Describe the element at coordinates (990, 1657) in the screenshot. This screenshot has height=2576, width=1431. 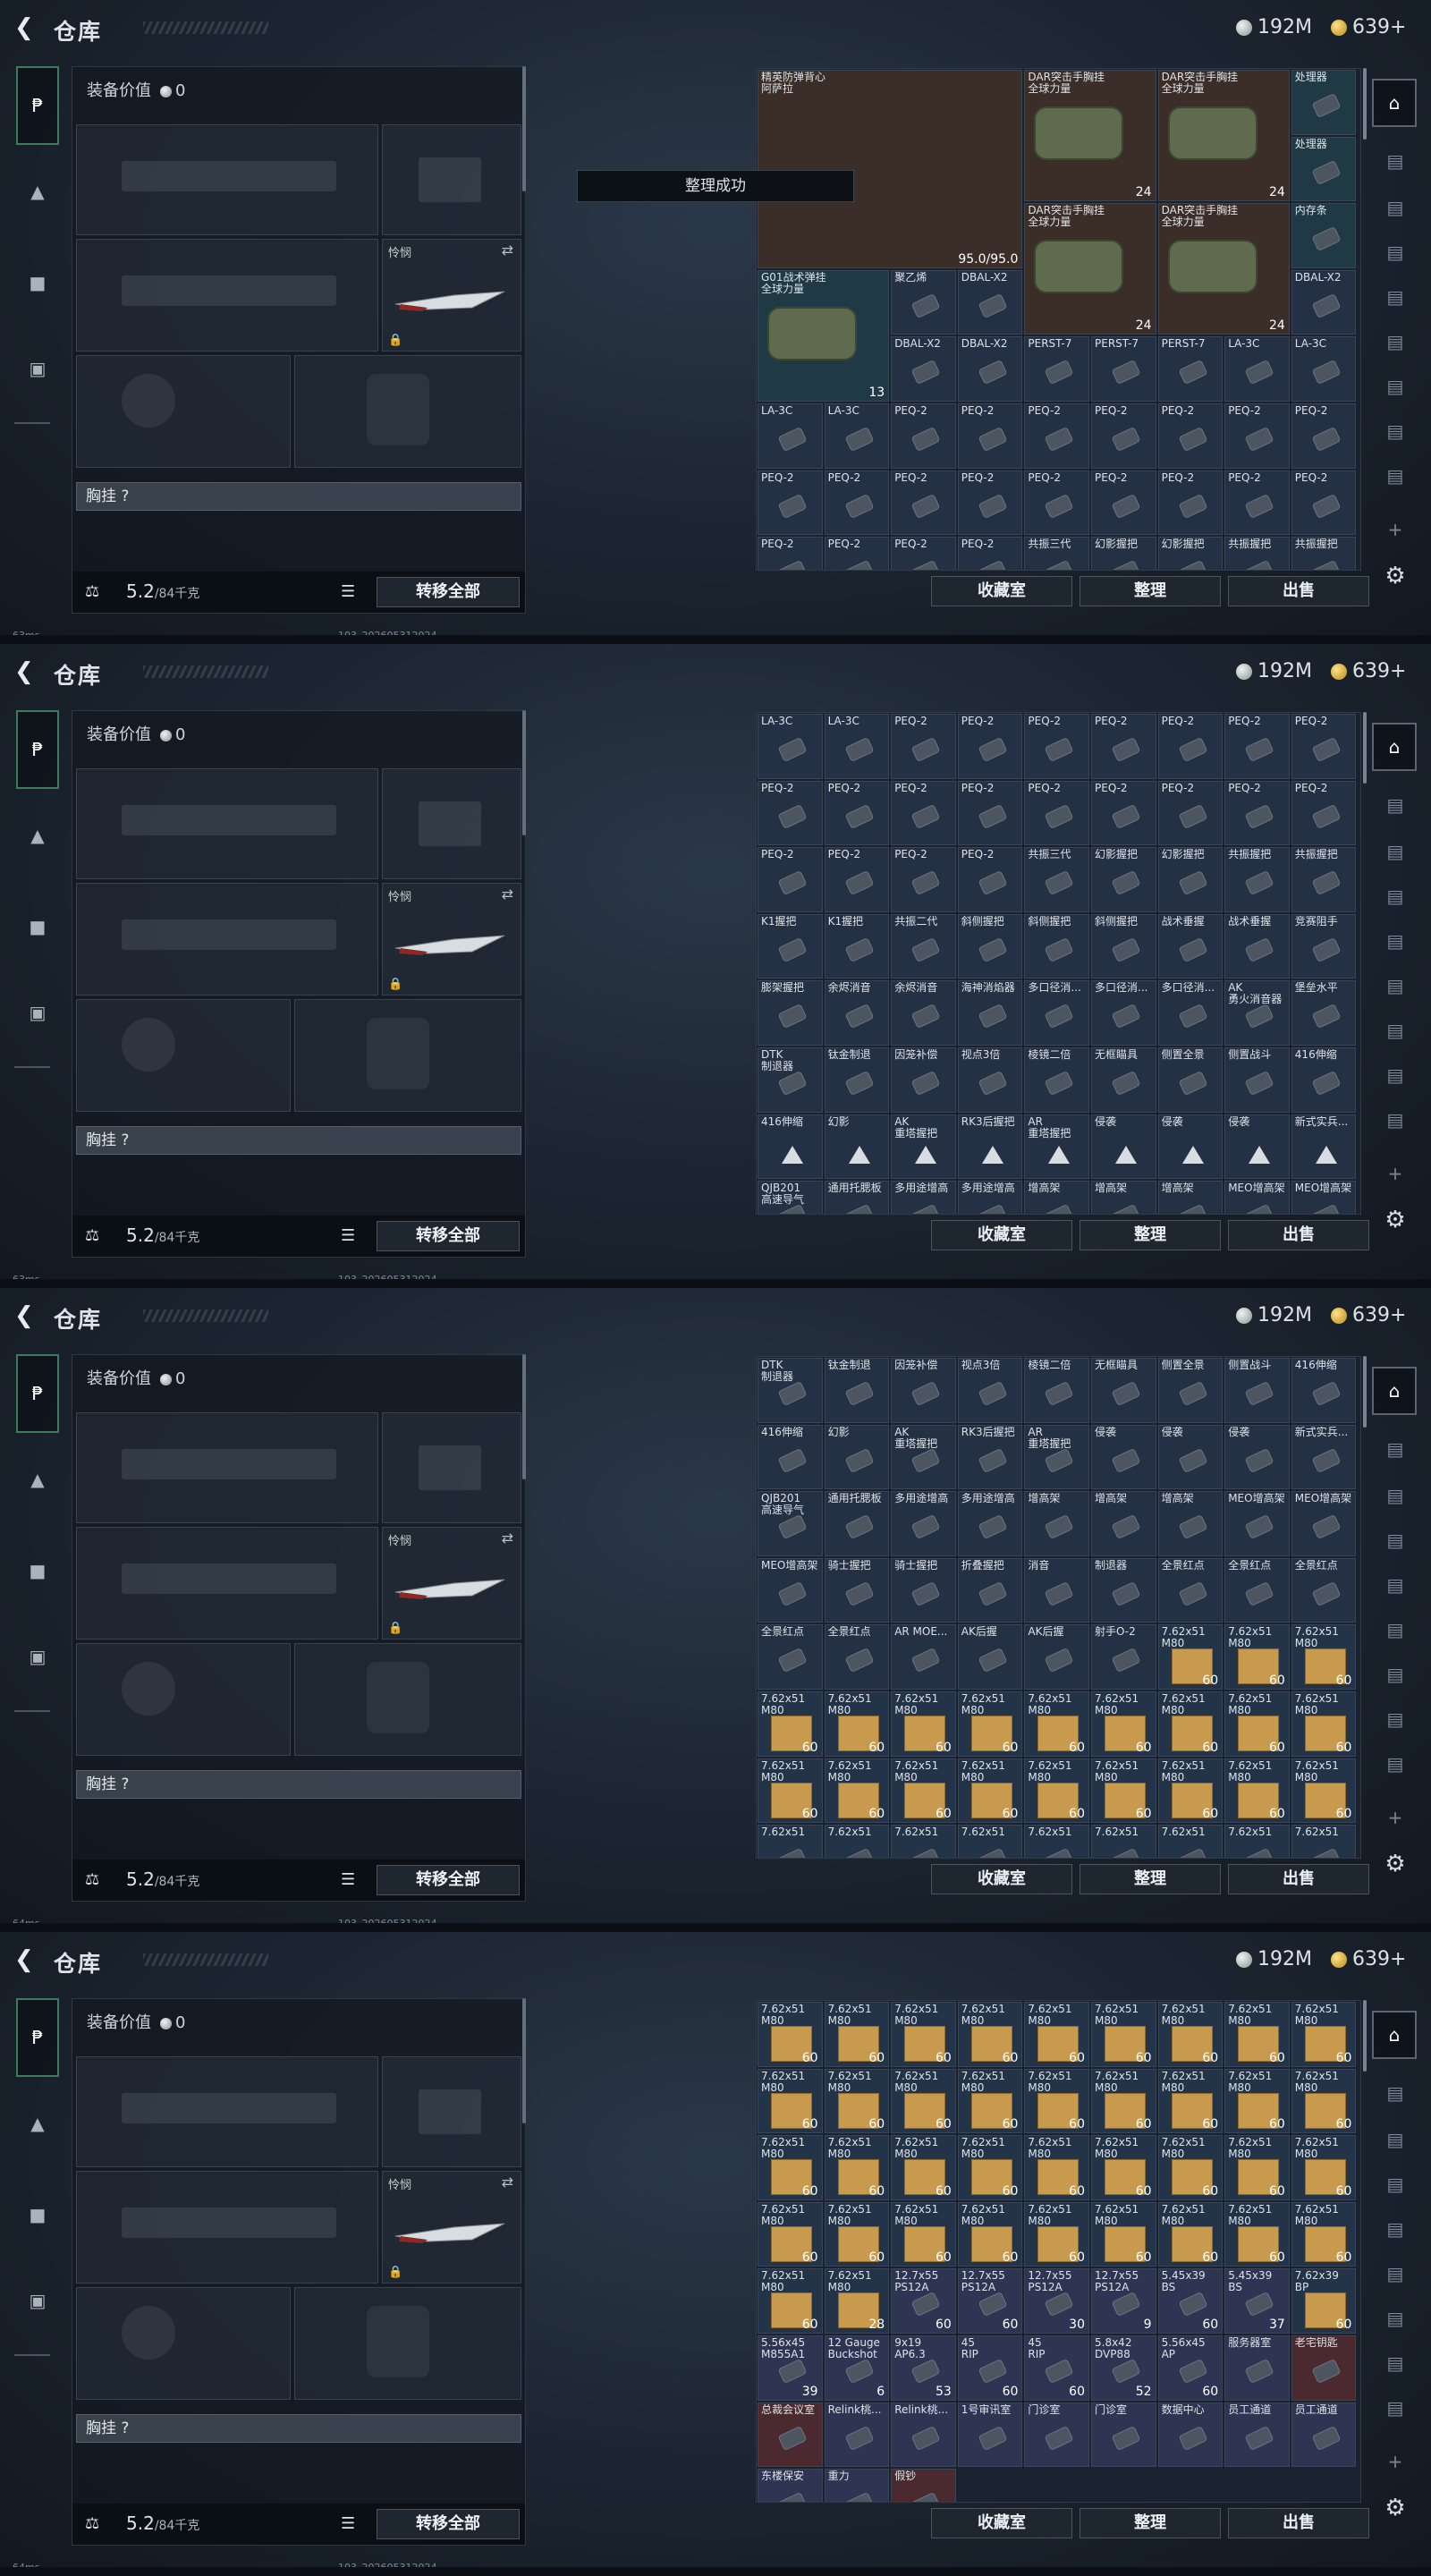
I see `stash-item: AK后握` at that location.